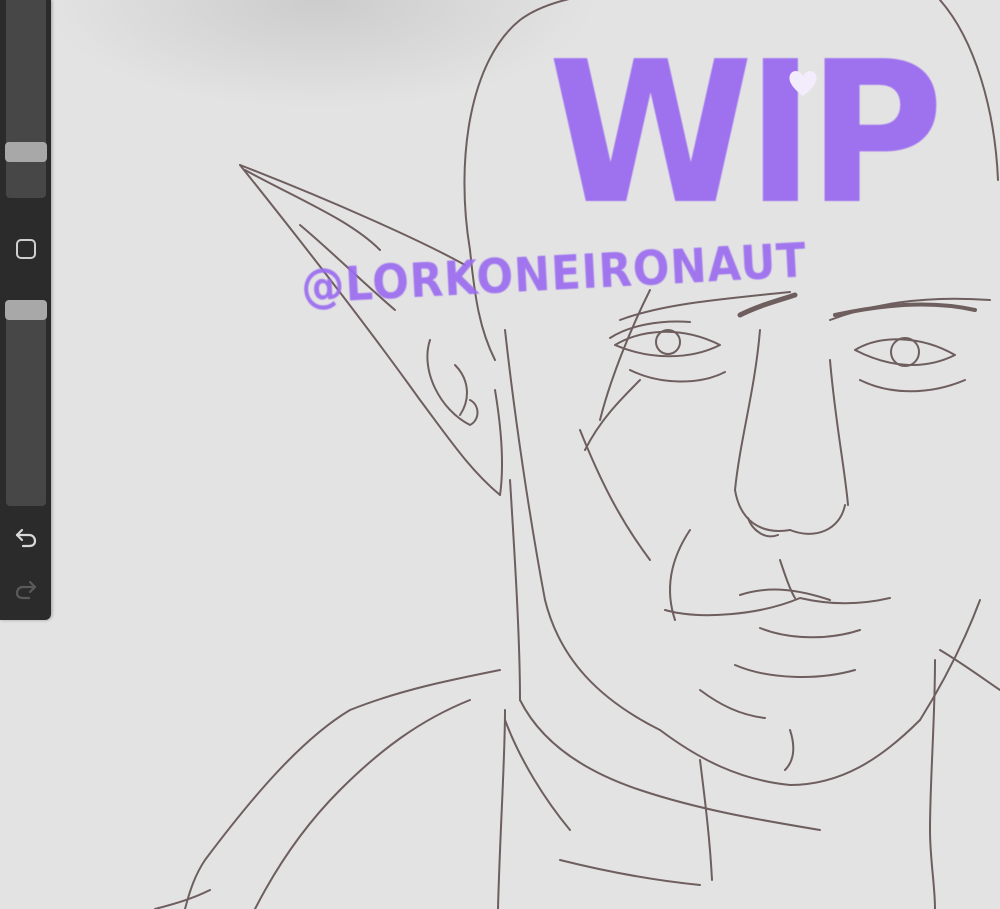  I want to click on sidebar, so click(25, 310).